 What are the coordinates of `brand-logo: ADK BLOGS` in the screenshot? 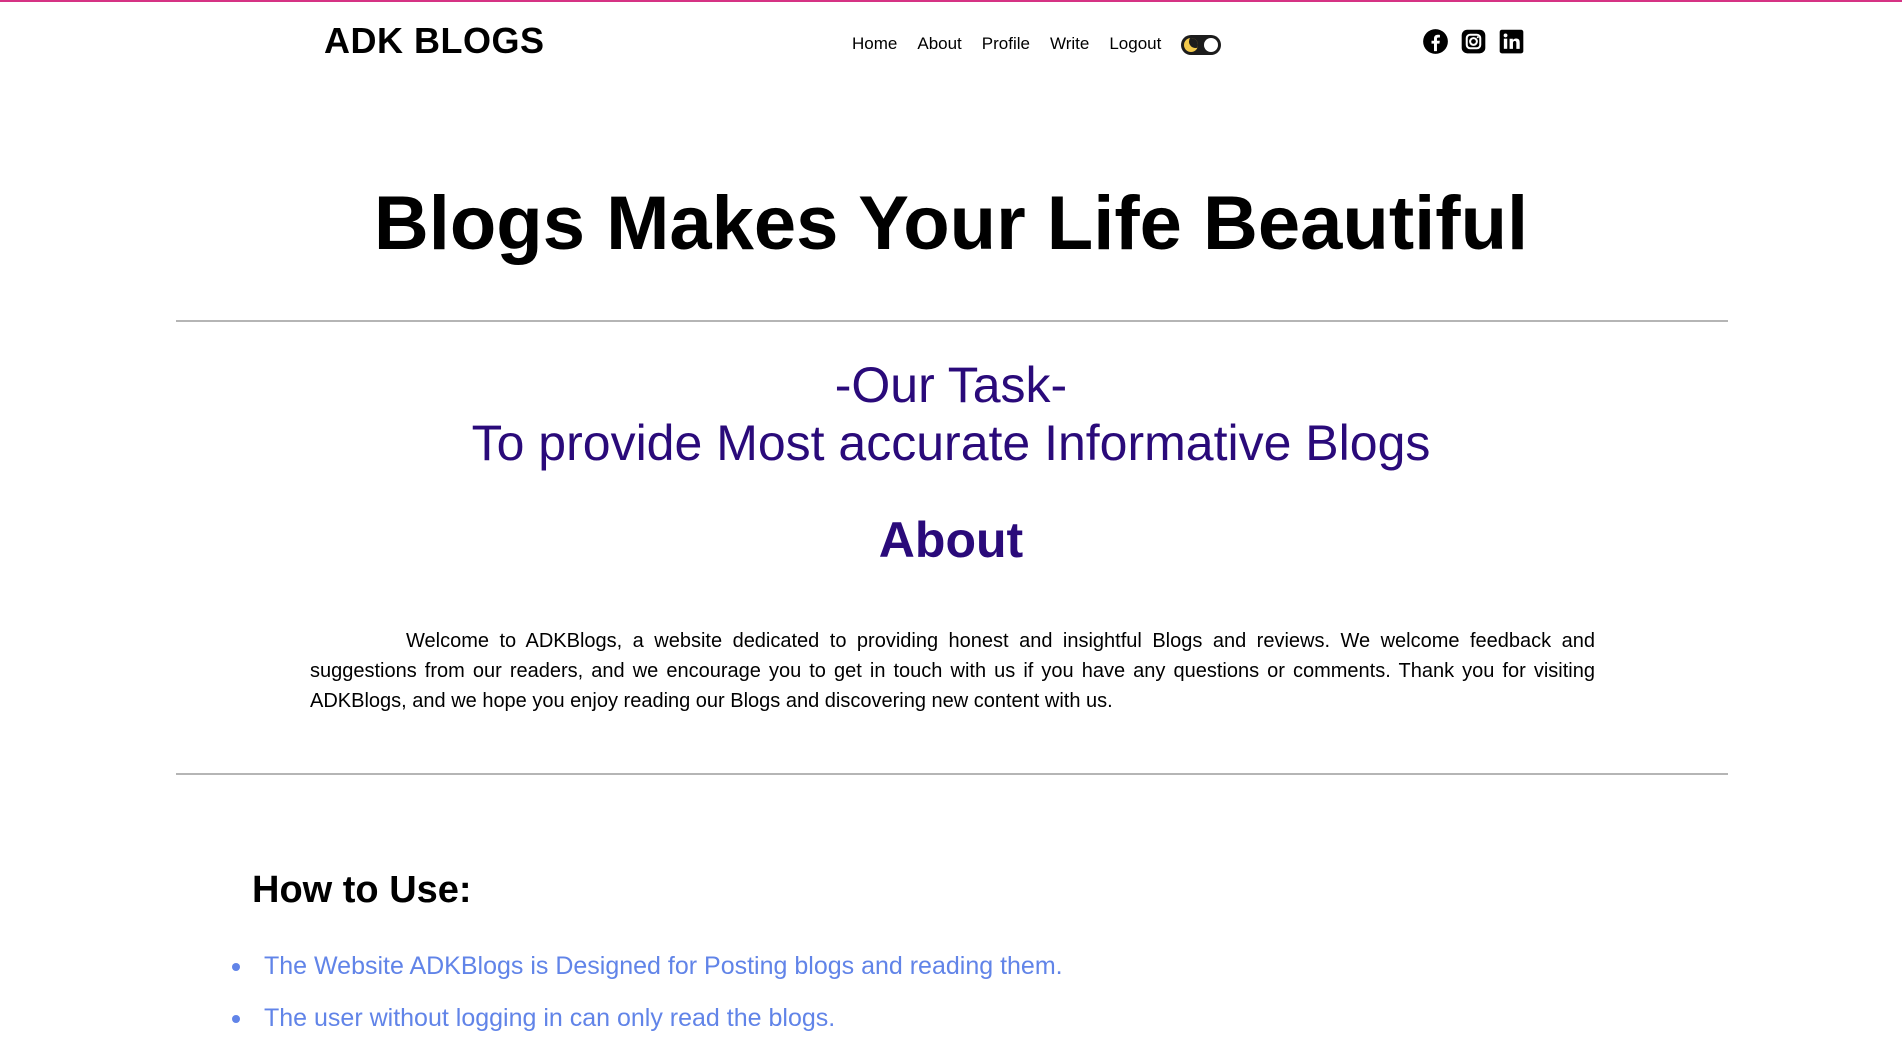 It's located at (434, 41).